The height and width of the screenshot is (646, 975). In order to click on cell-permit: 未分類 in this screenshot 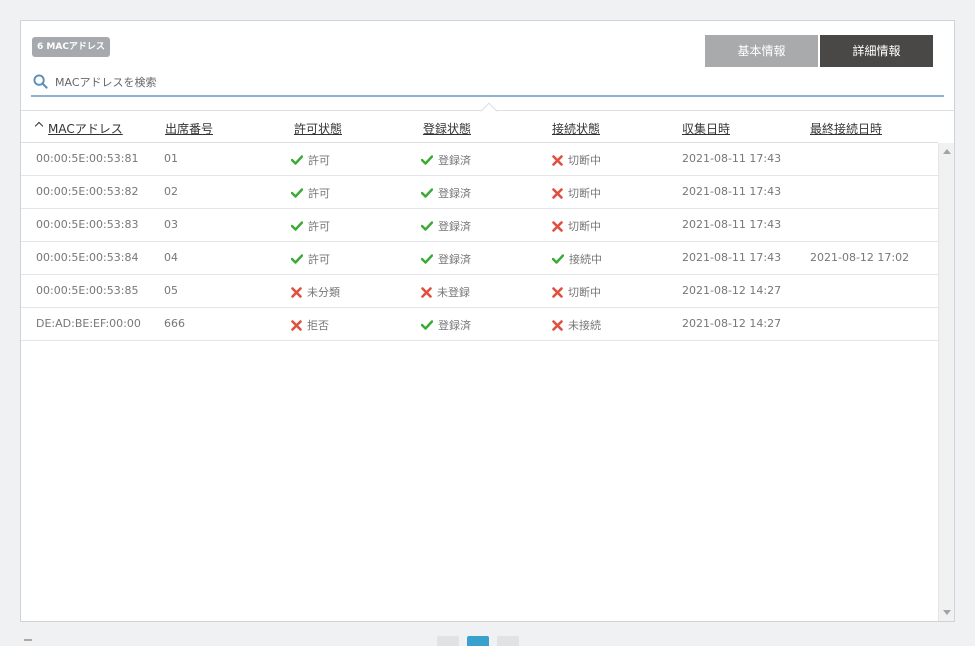, I will do `click(315, 292)`.